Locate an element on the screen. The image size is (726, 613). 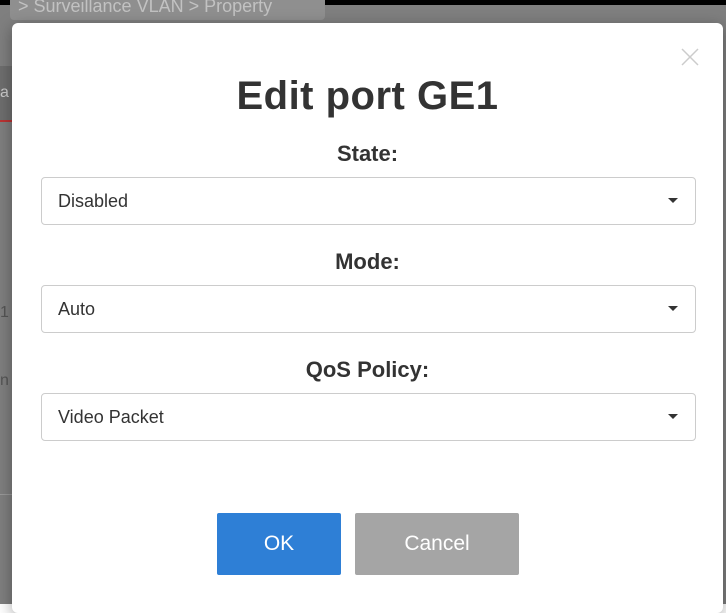
background-divider is located at coordinates (6, 494).